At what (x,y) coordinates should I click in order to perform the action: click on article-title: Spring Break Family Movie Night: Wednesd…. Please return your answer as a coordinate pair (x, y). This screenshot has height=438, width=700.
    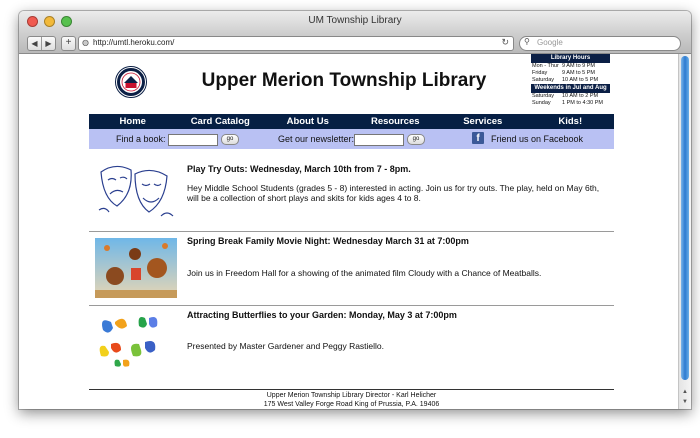
    Looking at the image, I should click on (328, 241).